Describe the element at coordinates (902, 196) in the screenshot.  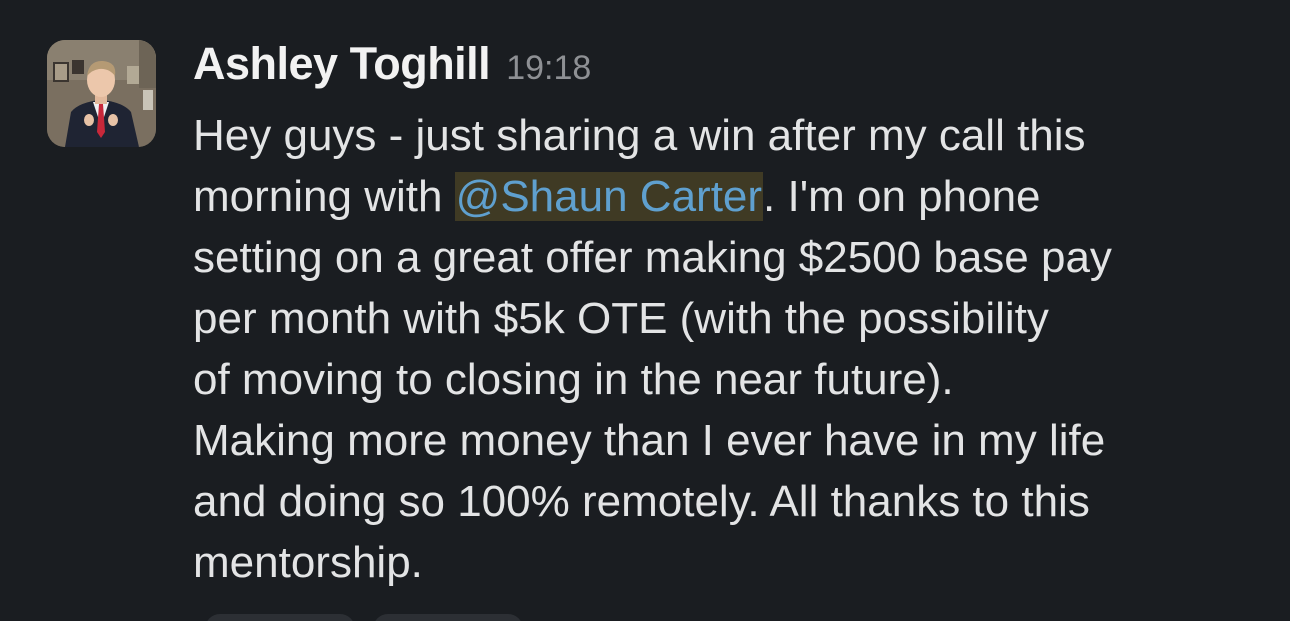
I see `message-text-segment: . I'm on phone` at that location.